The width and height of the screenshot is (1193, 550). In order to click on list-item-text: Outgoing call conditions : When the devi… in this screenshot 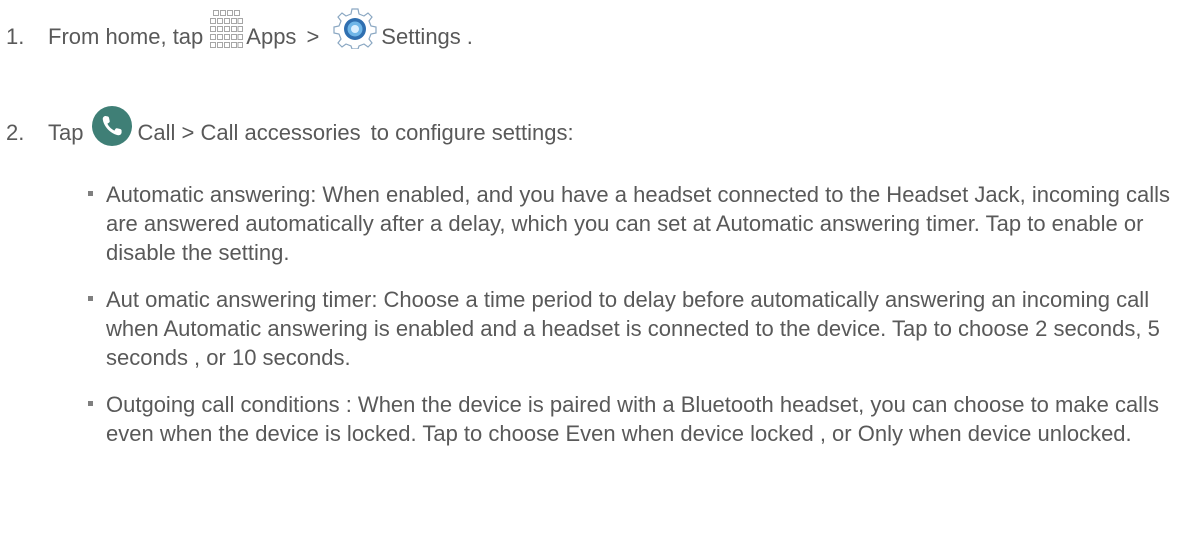, I will do `click(632, 419)`.